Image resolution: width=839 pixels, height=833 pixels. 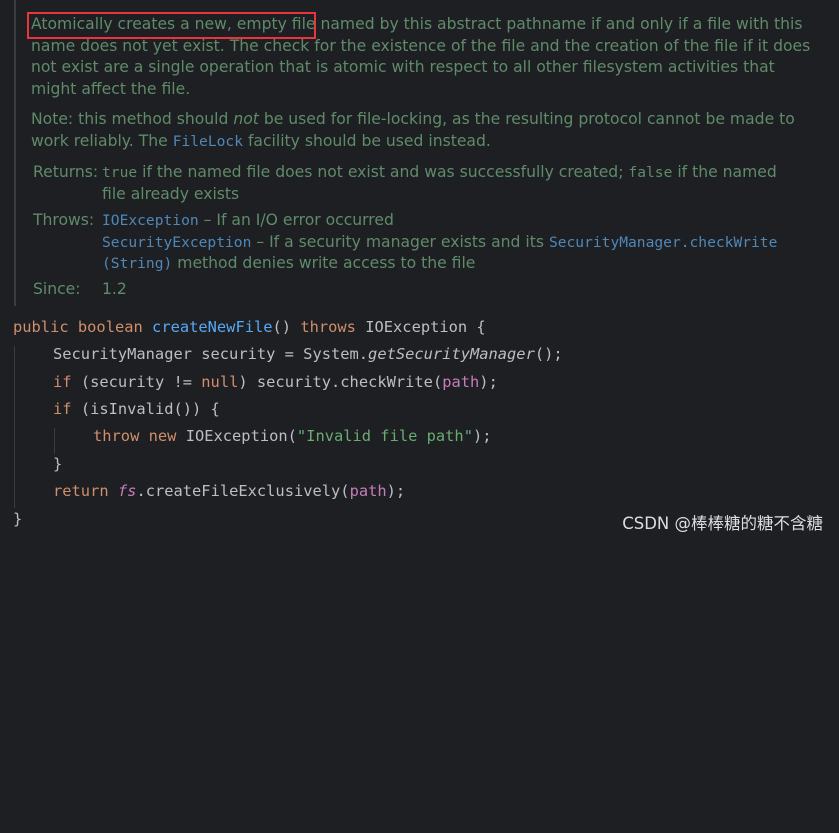 What do you see at coordinates (114, 289) in the screenshot?
I see `since-value: 1.2` at bounding box center [114, 289].